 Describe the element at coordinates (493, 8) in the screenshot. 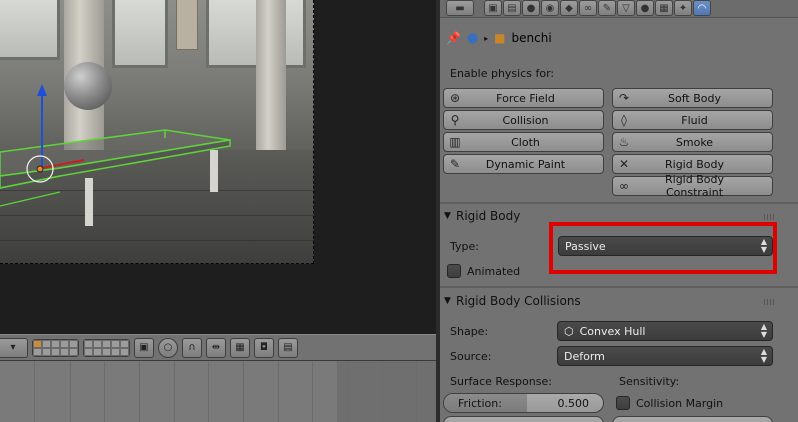

I see `render-tab-icon: ▣` at that location.